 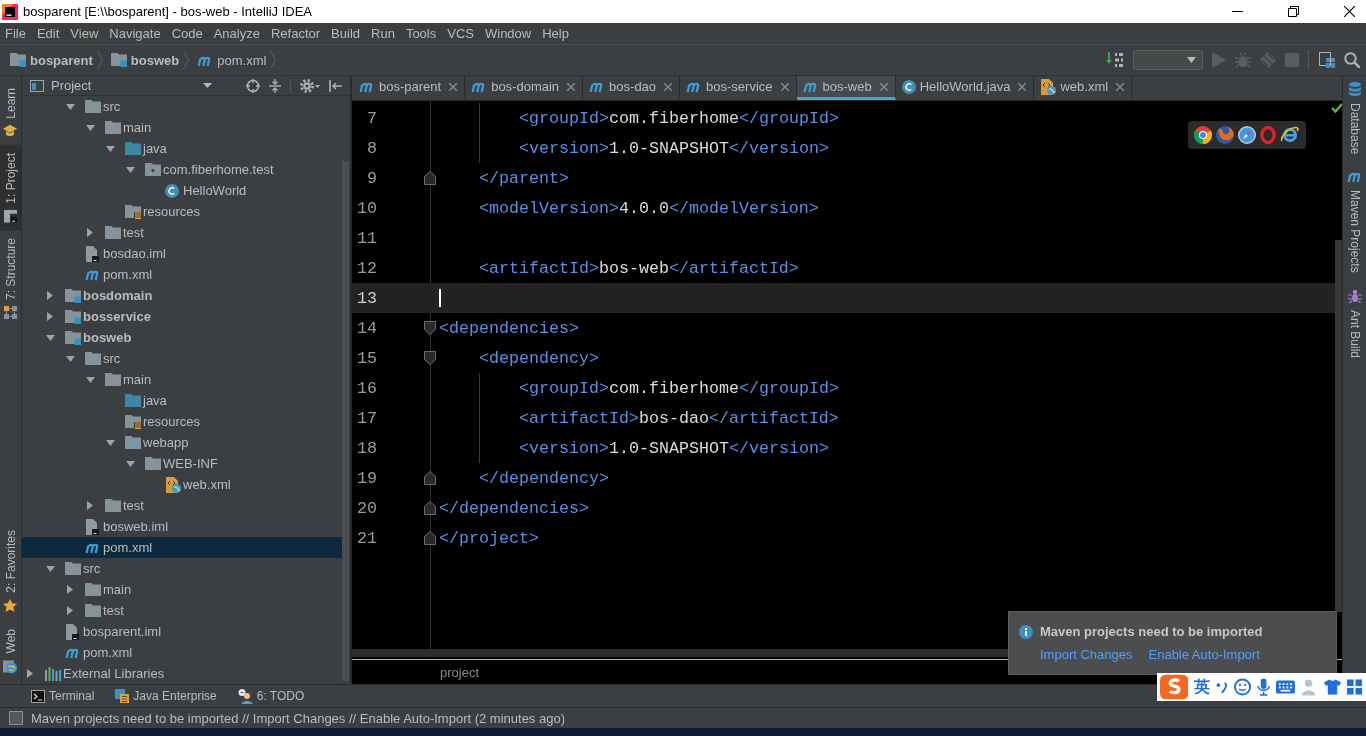 I want to click on shirt-icon, so click(x=1332, y=687).